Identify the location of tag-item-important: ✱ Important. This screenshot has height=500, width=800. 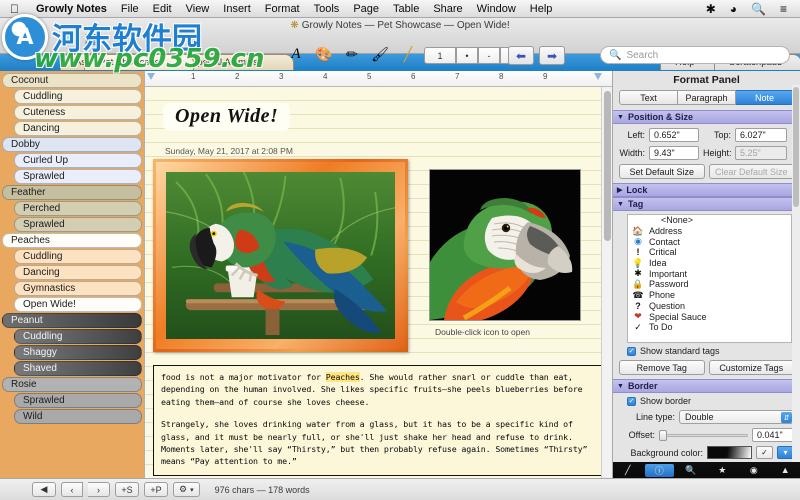
(709, 273).